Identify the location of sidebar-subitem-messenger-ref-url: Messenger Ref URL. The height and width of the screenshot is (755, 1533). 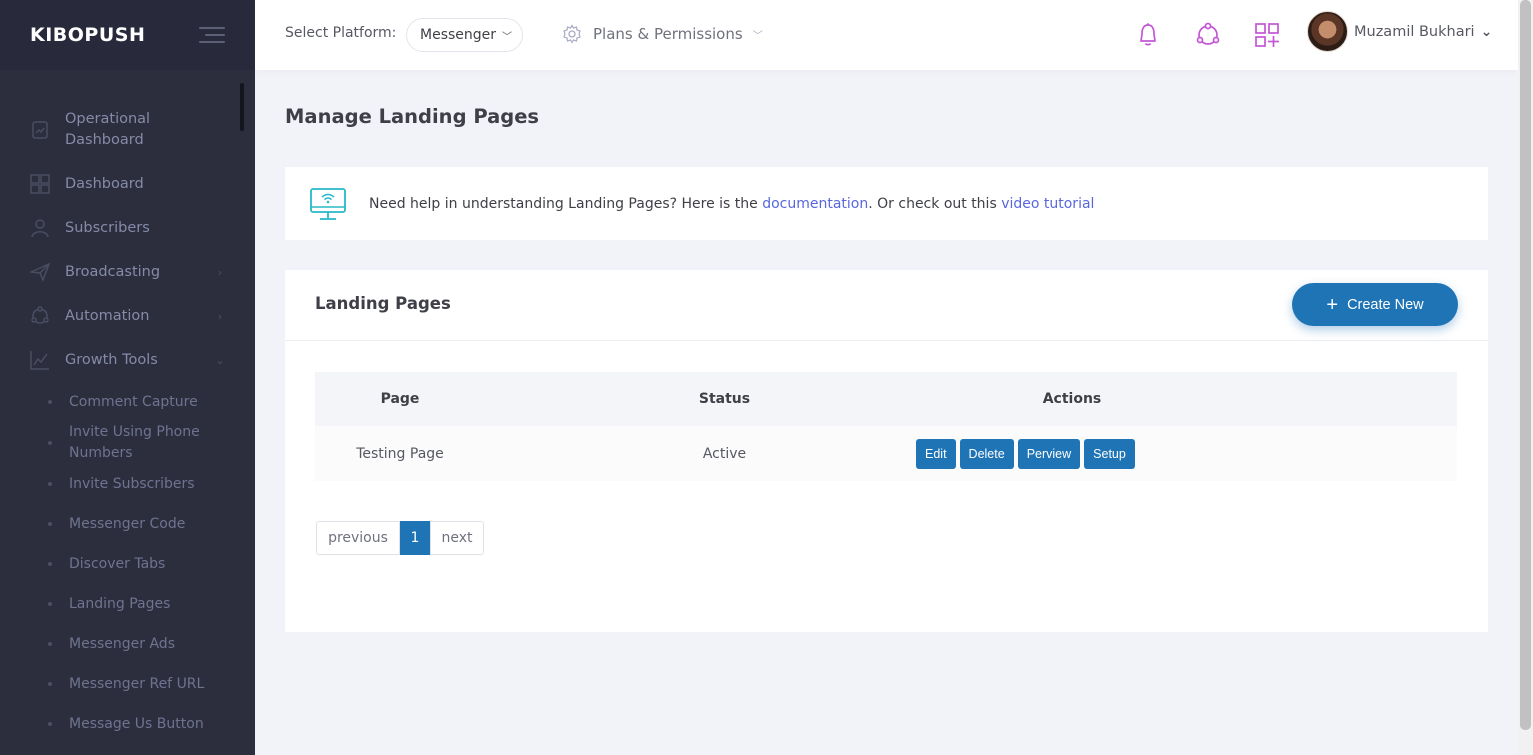
(127, 684).